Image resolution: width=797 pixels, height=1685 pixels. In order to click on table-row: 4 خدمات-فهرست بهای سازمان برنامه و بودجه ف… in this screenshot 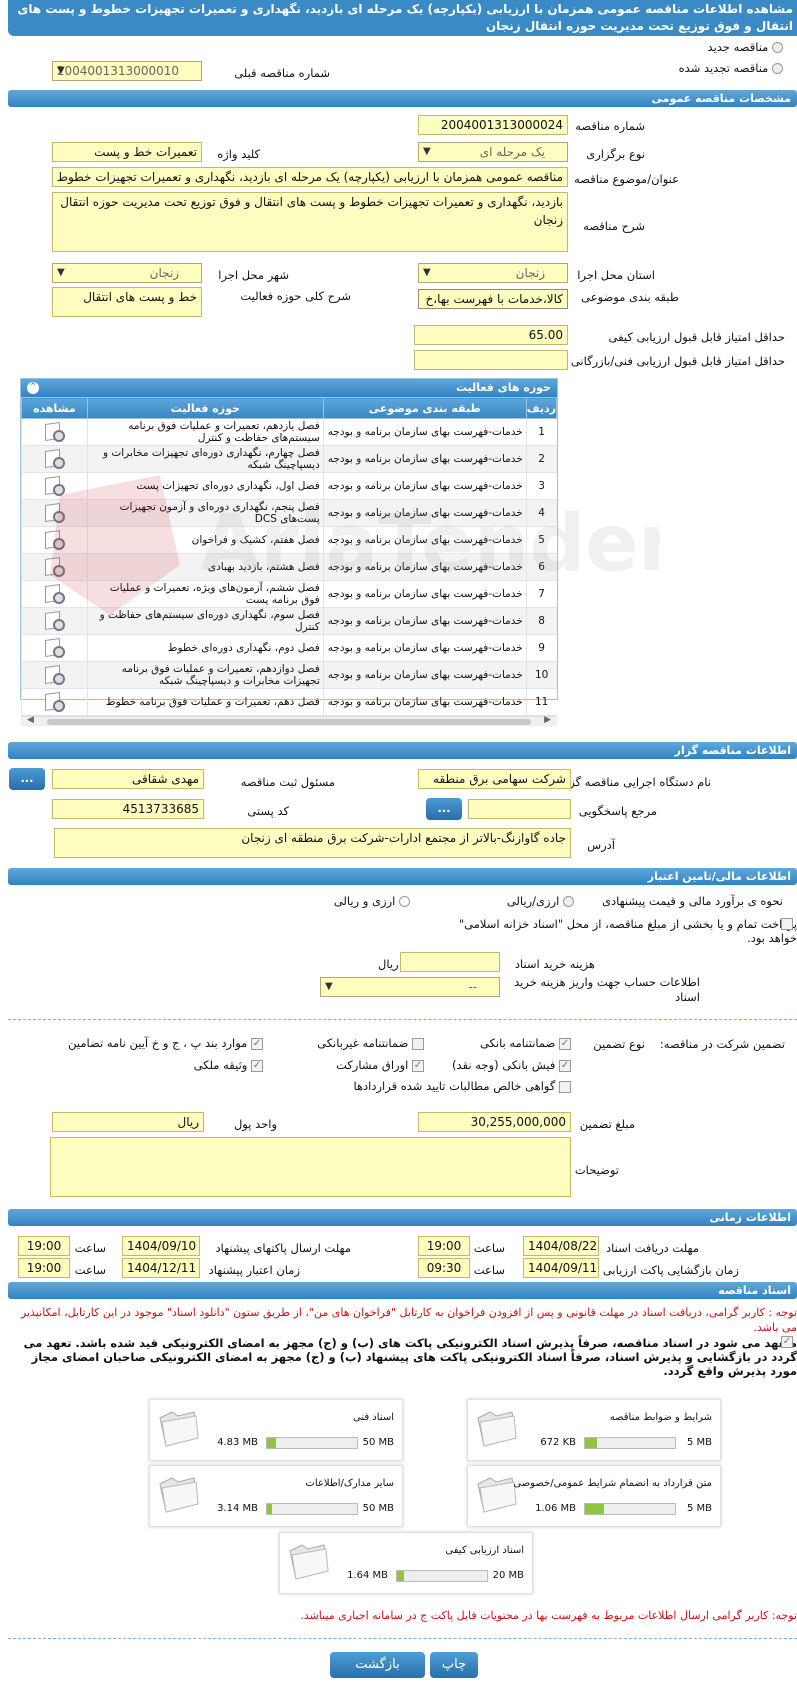, I will do `click(289, 513)`.